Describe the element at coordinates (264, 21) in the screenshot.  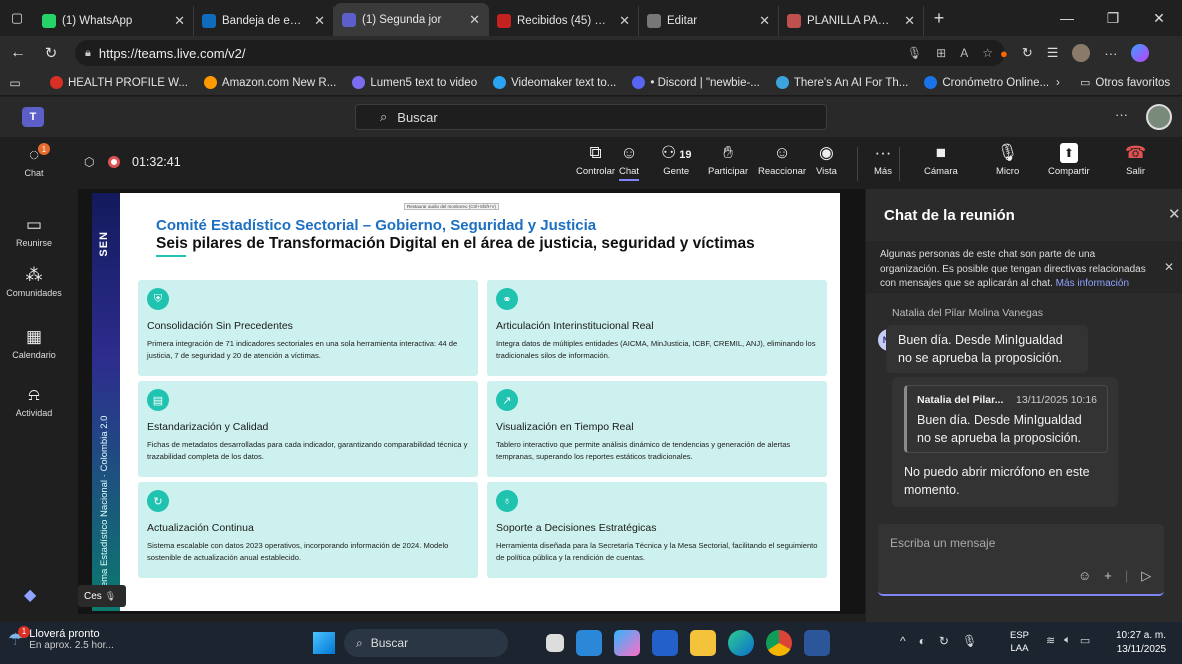
I see `browser-tab: Bandeja de entrada: Jol ✕` at that location.